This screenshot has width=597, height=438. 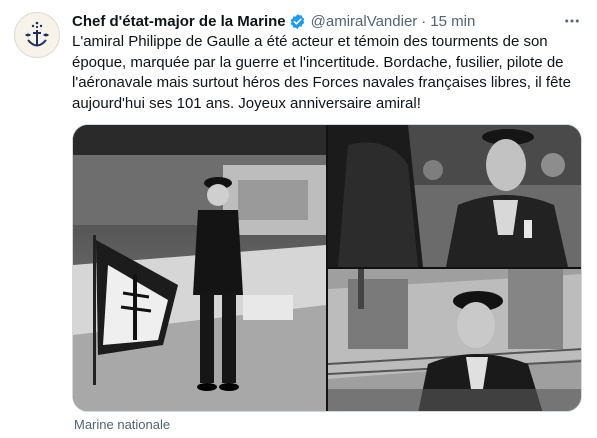 What do you see at coordinates (122, 424) in the screenshot?
I see `media-source-label: Marine nationale` at bounding box center [122, 424].